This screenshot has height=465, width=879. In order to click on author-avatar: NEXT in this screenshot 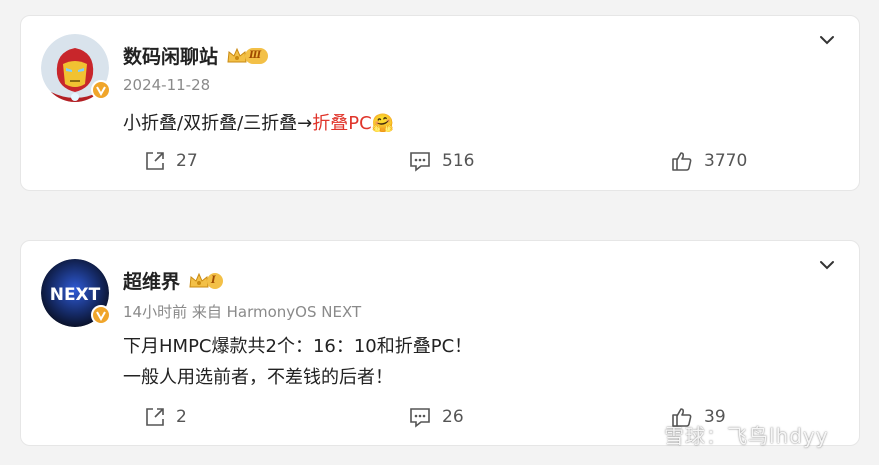, I will do `click(76, 293)`.